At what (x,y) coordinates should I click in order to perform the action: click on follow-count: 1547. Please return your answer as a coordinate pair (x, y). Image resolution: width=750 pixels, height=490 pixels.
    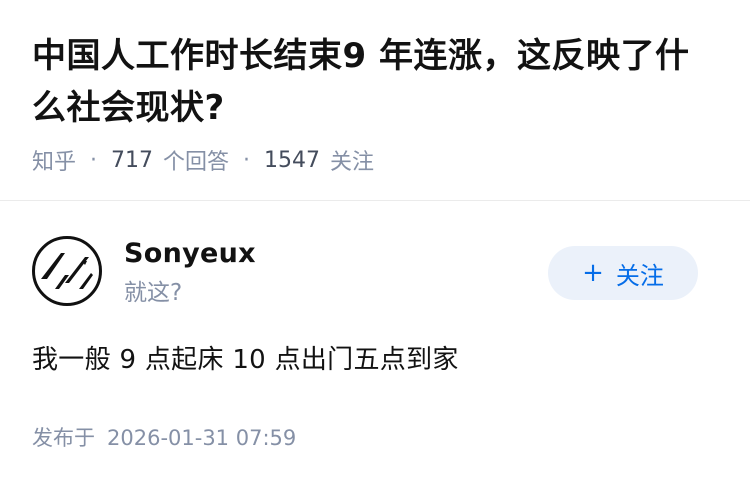
    Looking at the image, I should click on (292, 160).